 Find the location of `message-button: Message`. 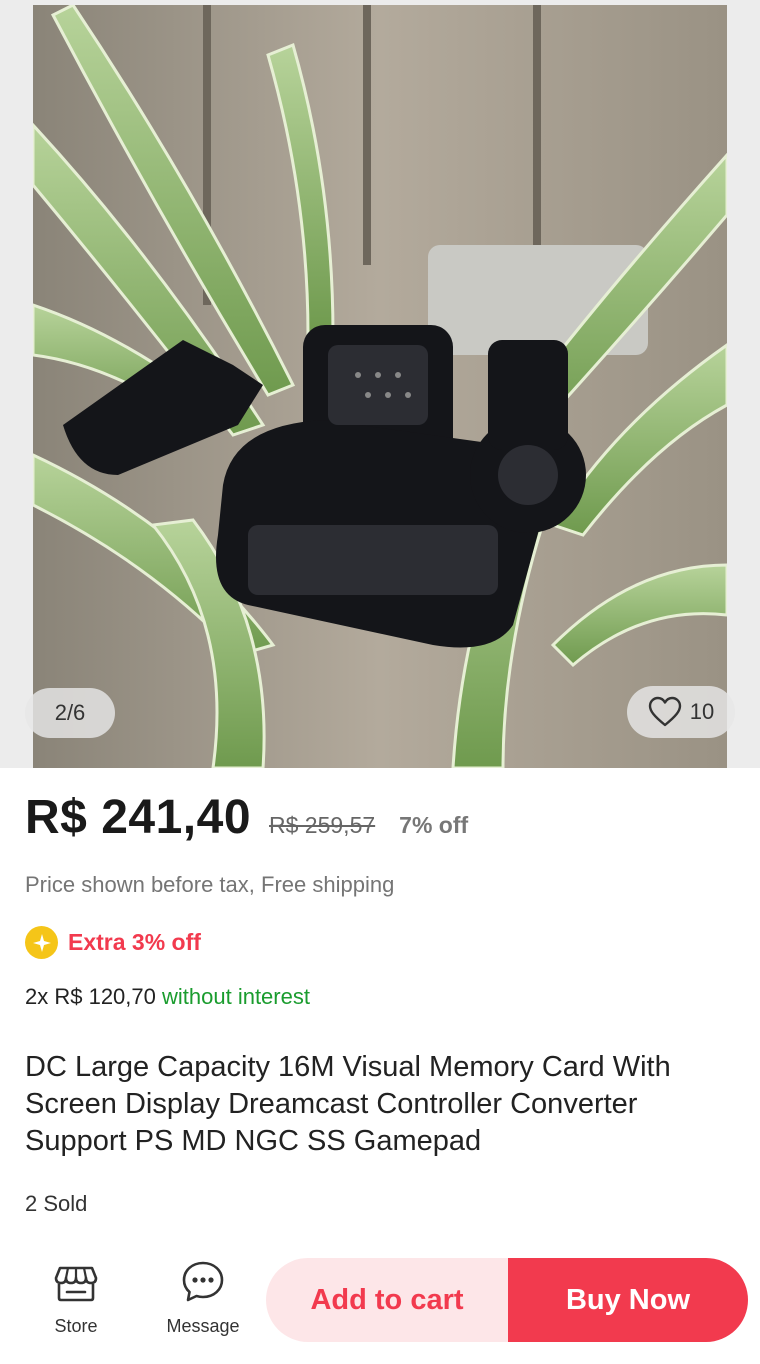

message-button: Message is located at coordinates (203, 1297).